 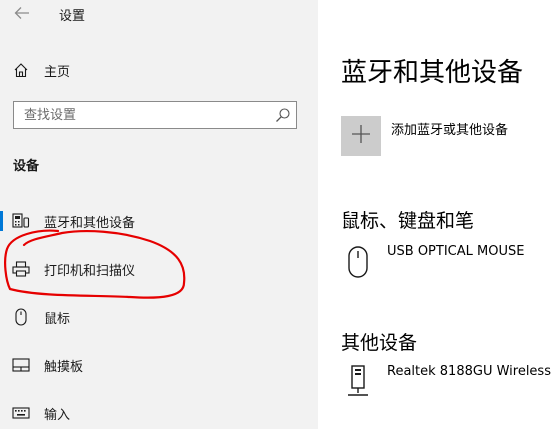 I want to click on usb-device-icon, so click(x=358, y=382).